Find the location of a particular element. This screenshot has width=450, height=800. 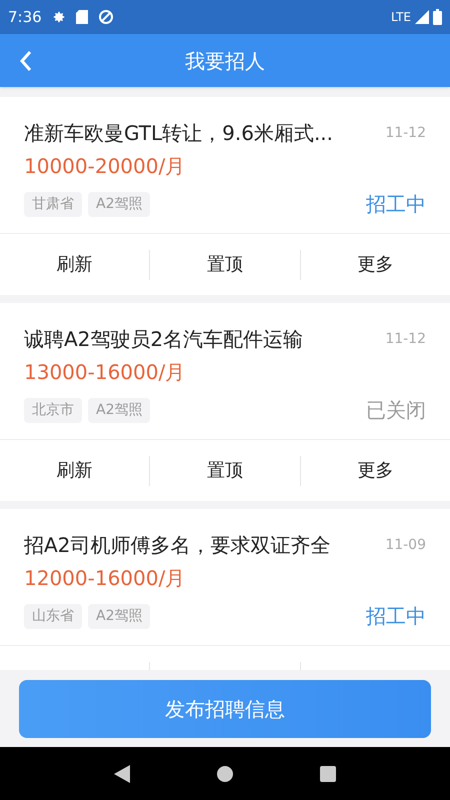

recents-icon is located at coordinates (328, 774).